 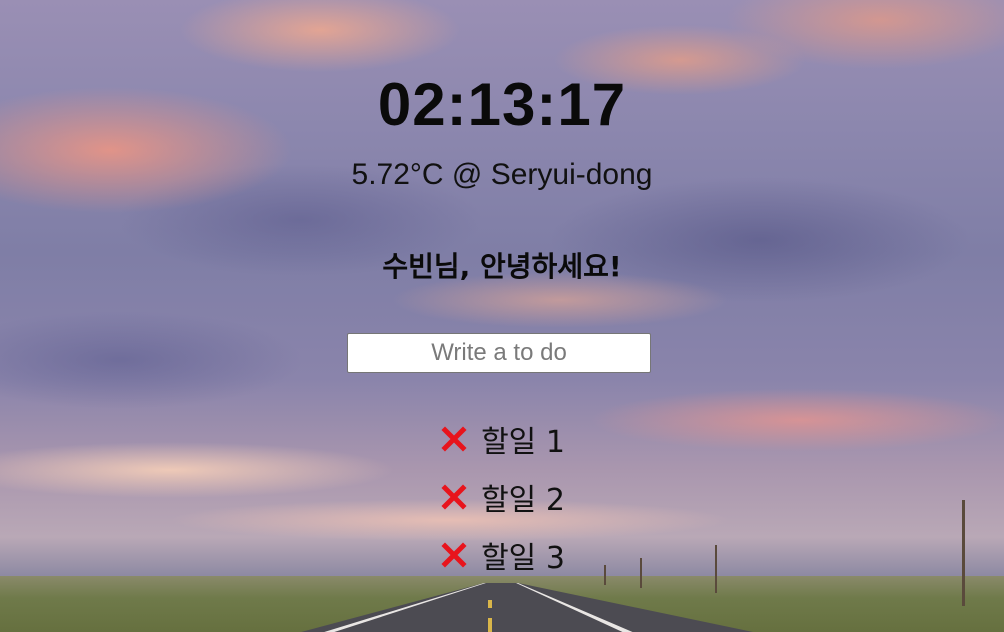 I want to click on weather-info: 5.72°C @ Seryui-dong, so click(x=502, y=174).